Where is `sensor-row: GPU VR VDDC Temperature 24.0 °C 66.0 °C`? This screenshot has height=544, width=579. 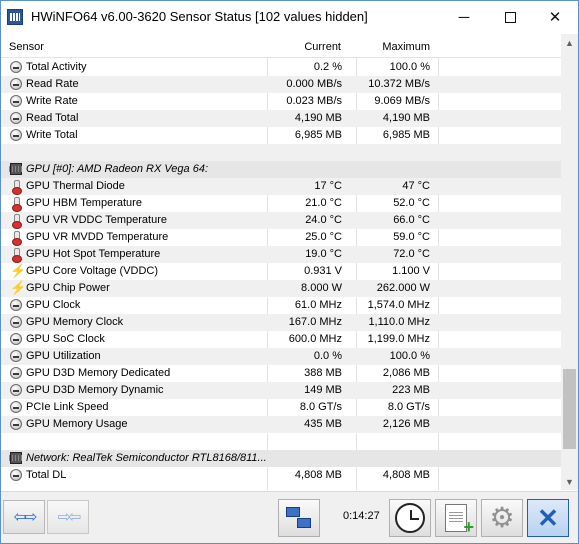
sensor-row: GPU VR VDDC Temperature 24.0 °C 66.0 °C is located at coordinates (281, 220).